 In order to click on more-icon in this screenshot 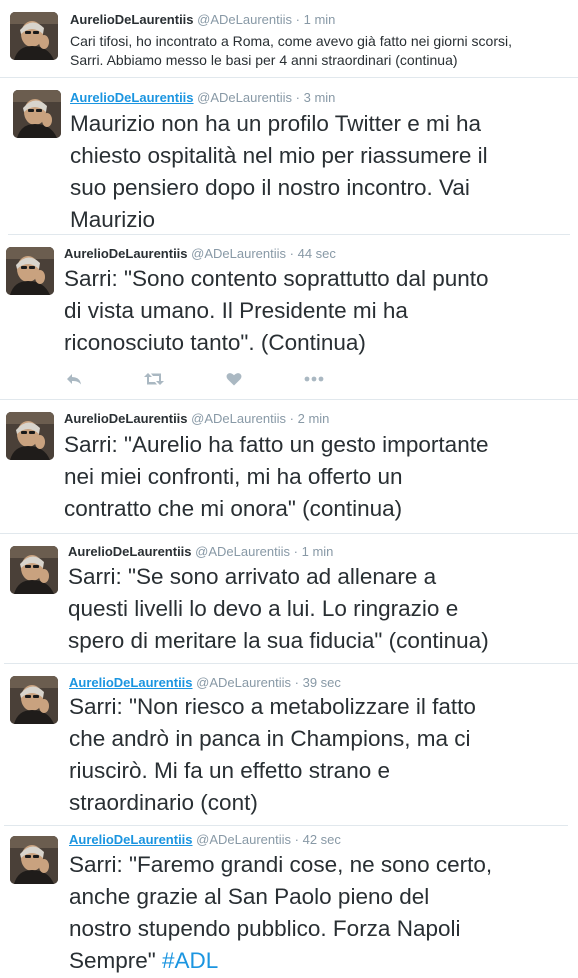, I will do `click(314, 379)`.